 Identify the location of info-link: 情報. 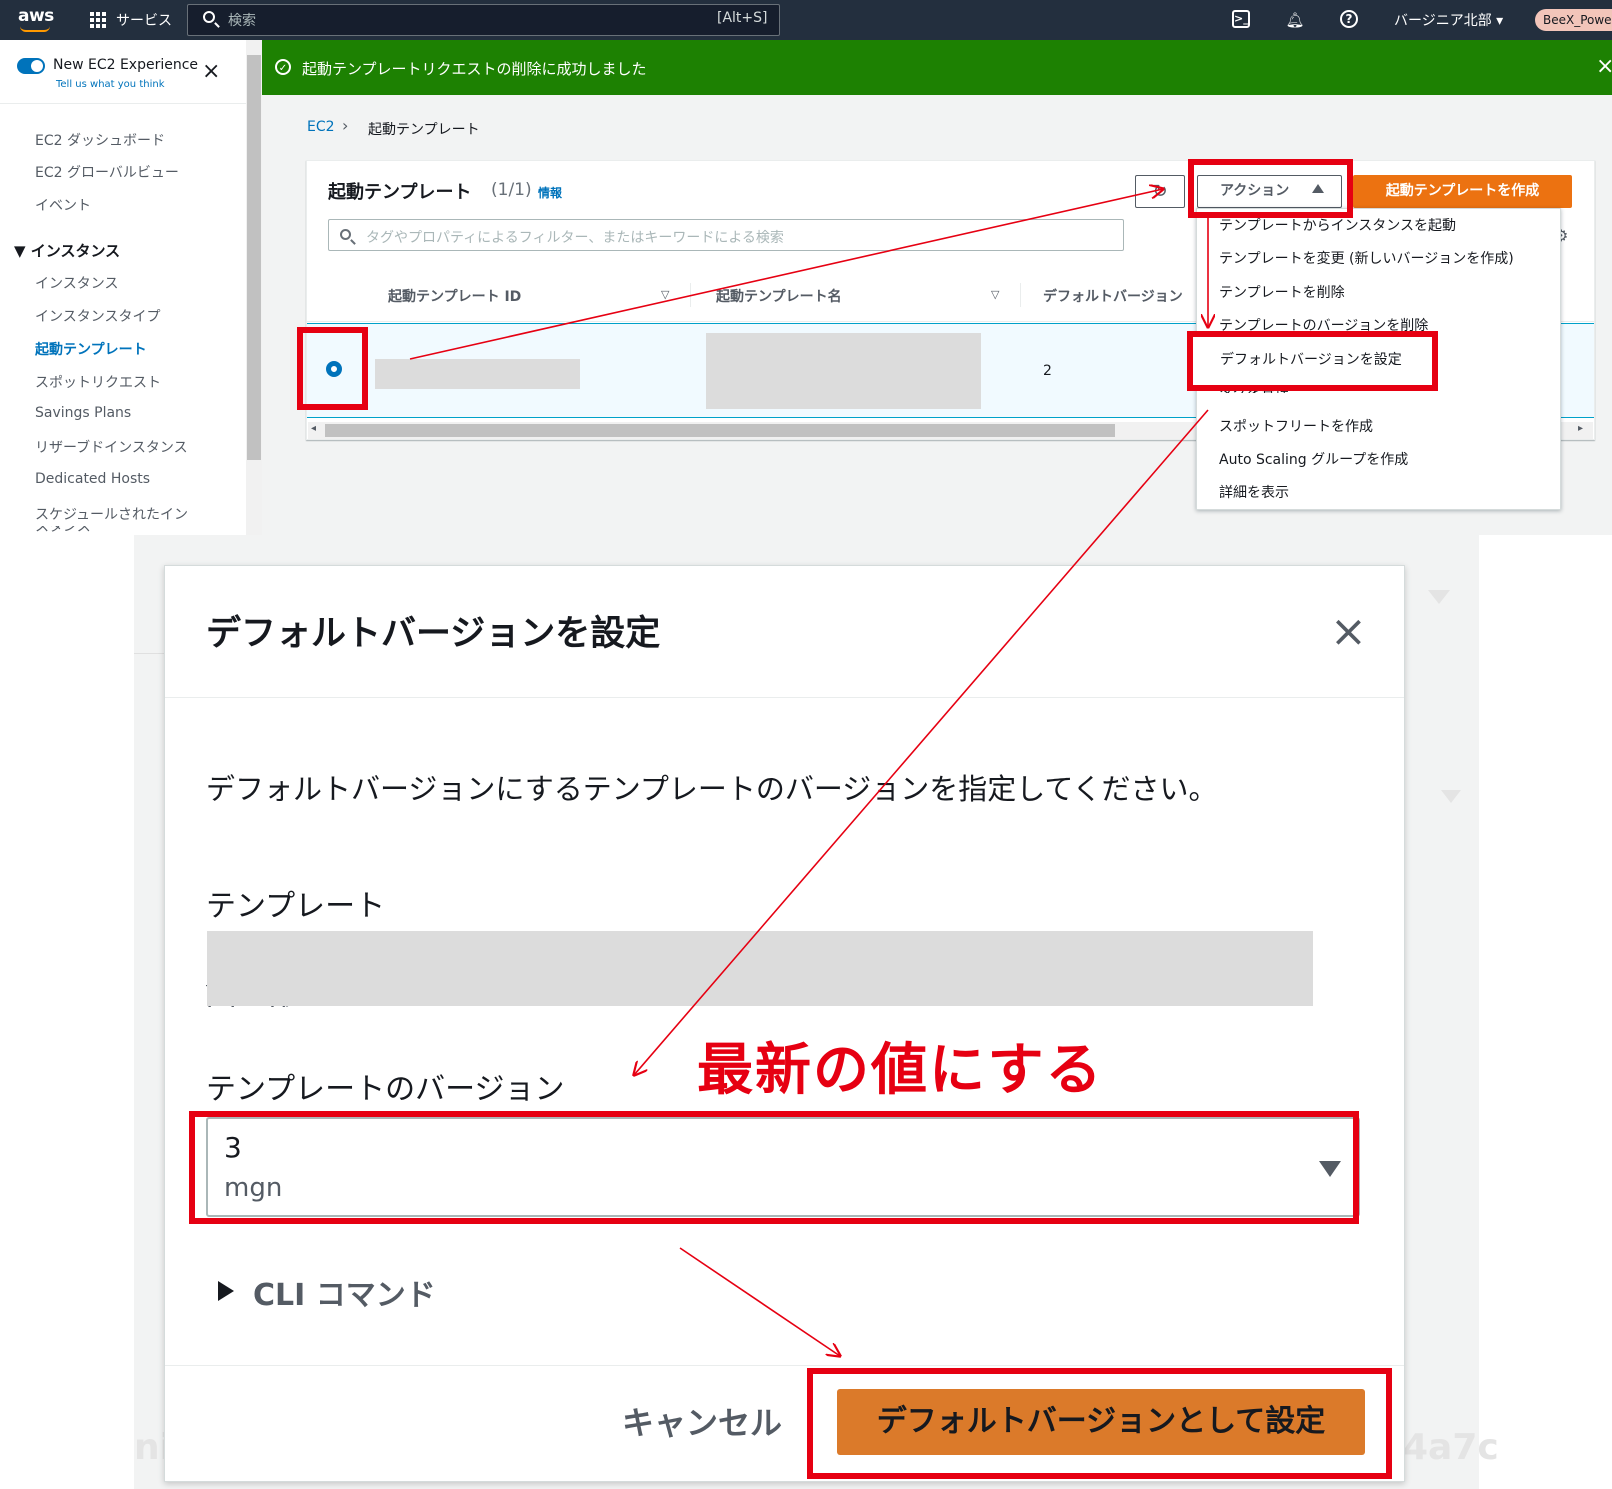
(550, 192).